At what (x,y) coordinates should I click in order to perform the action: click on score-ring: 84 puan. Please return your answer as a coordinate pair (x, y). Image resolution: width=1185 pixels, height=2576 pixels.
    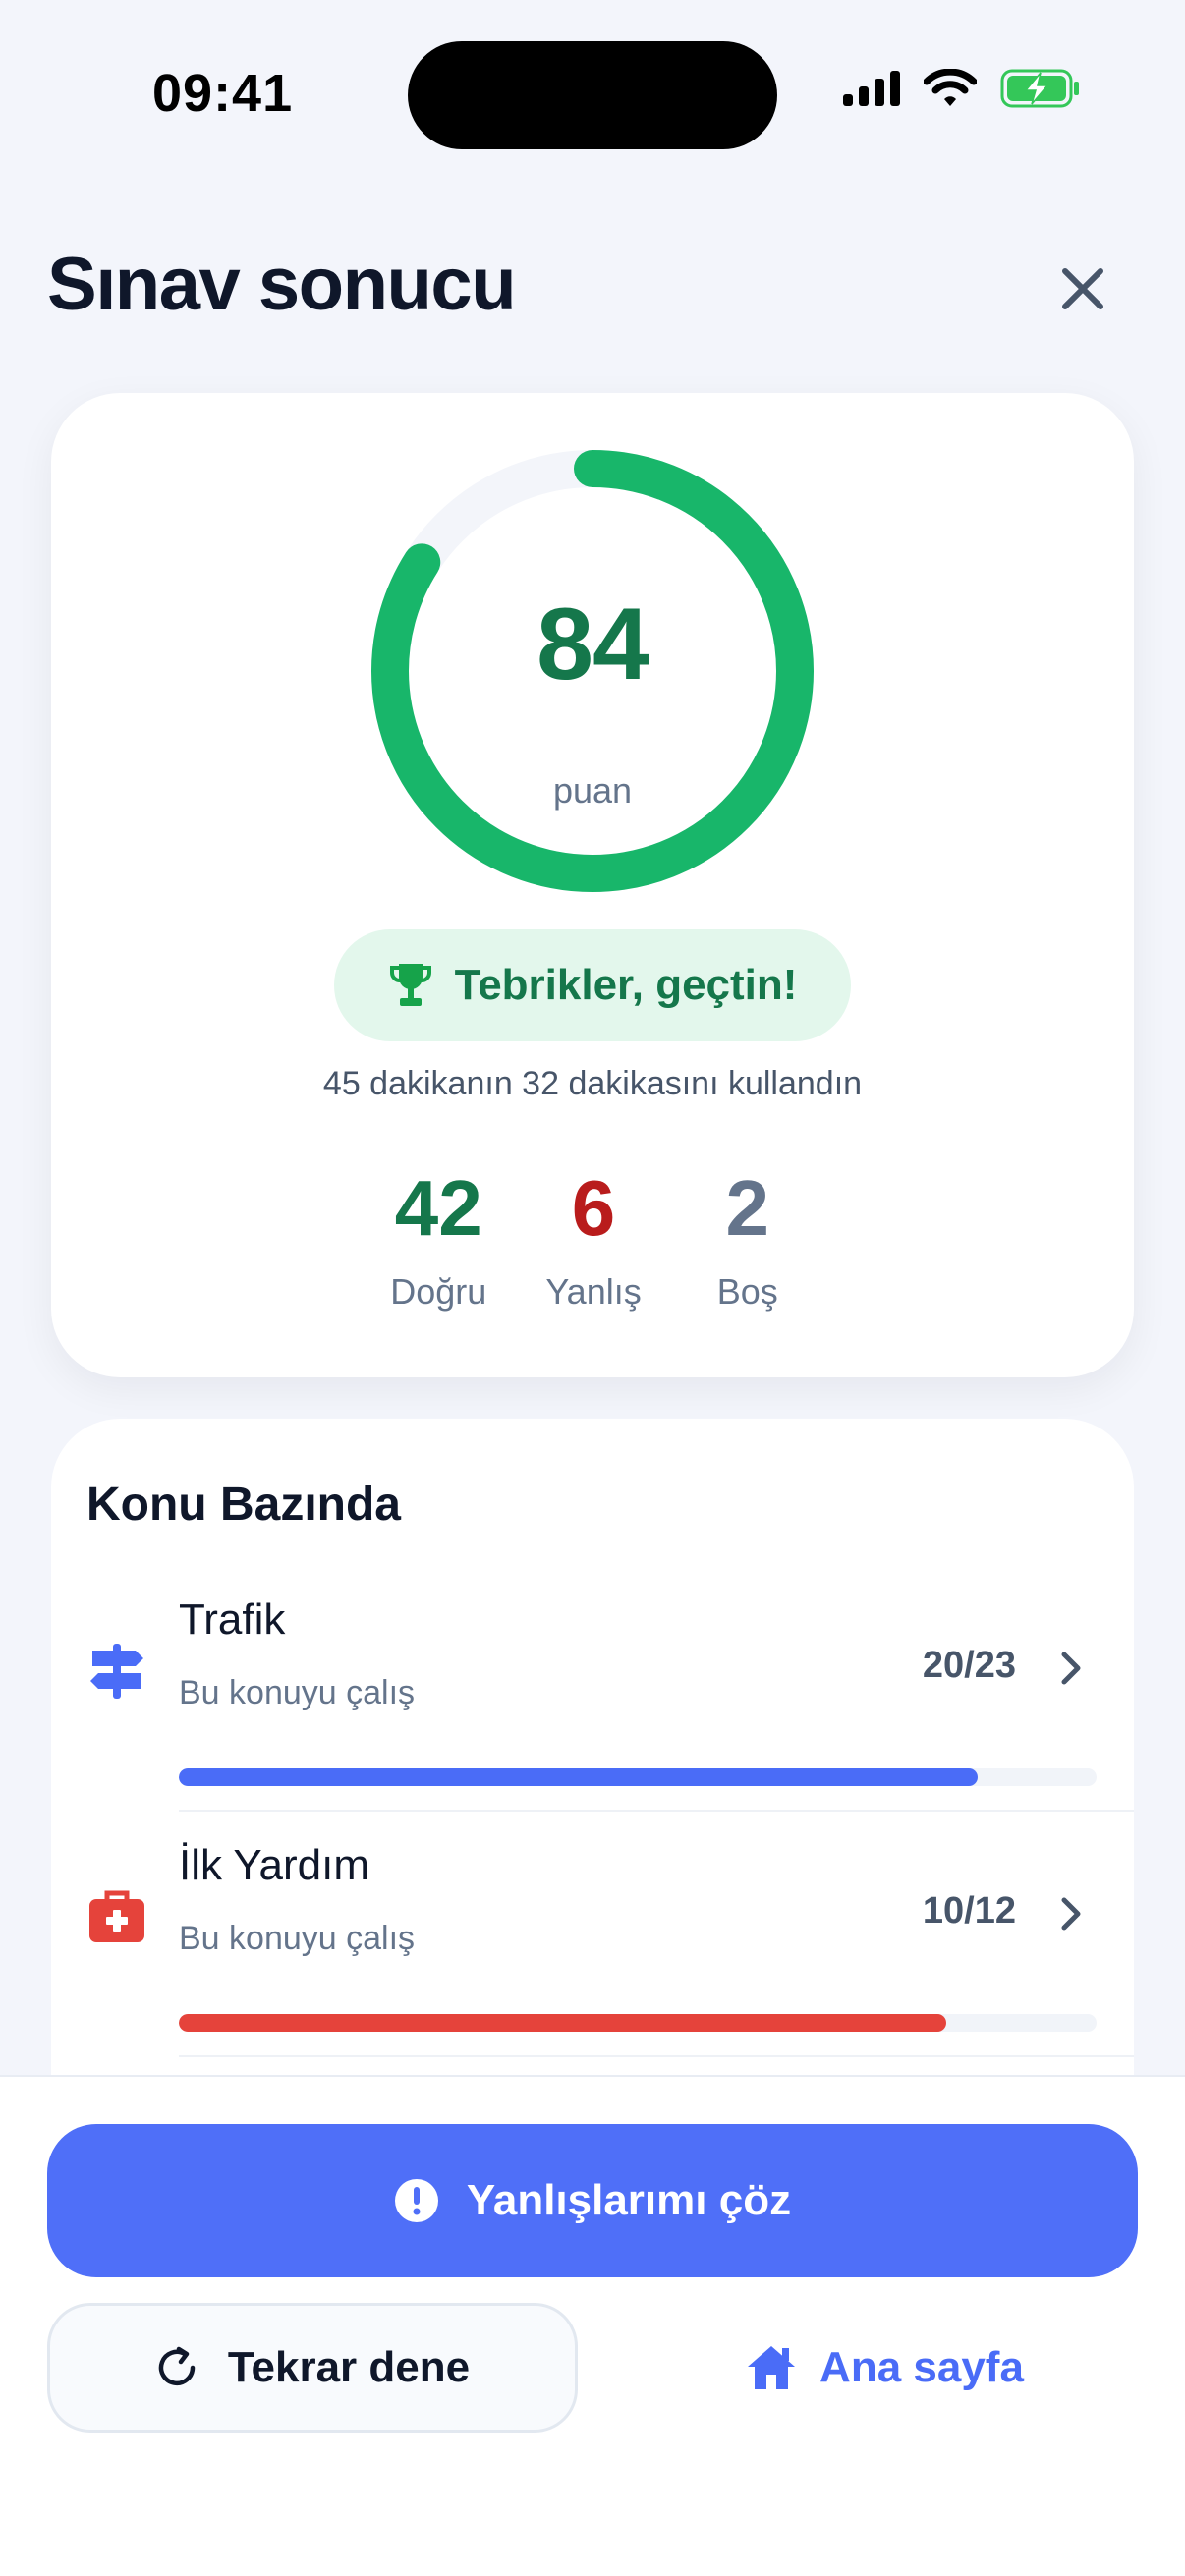
    Looking at the image, I should click on (592, 671).